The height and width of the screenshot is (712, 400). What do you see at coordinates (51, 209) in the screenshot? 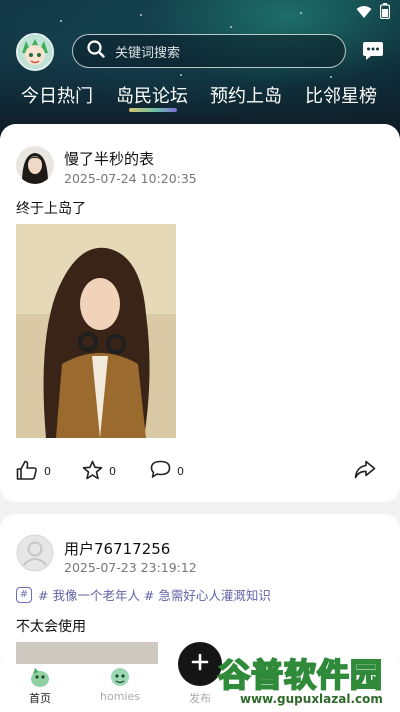
I see `post-text: 终于上岛了` at bounding box center [51, 209].